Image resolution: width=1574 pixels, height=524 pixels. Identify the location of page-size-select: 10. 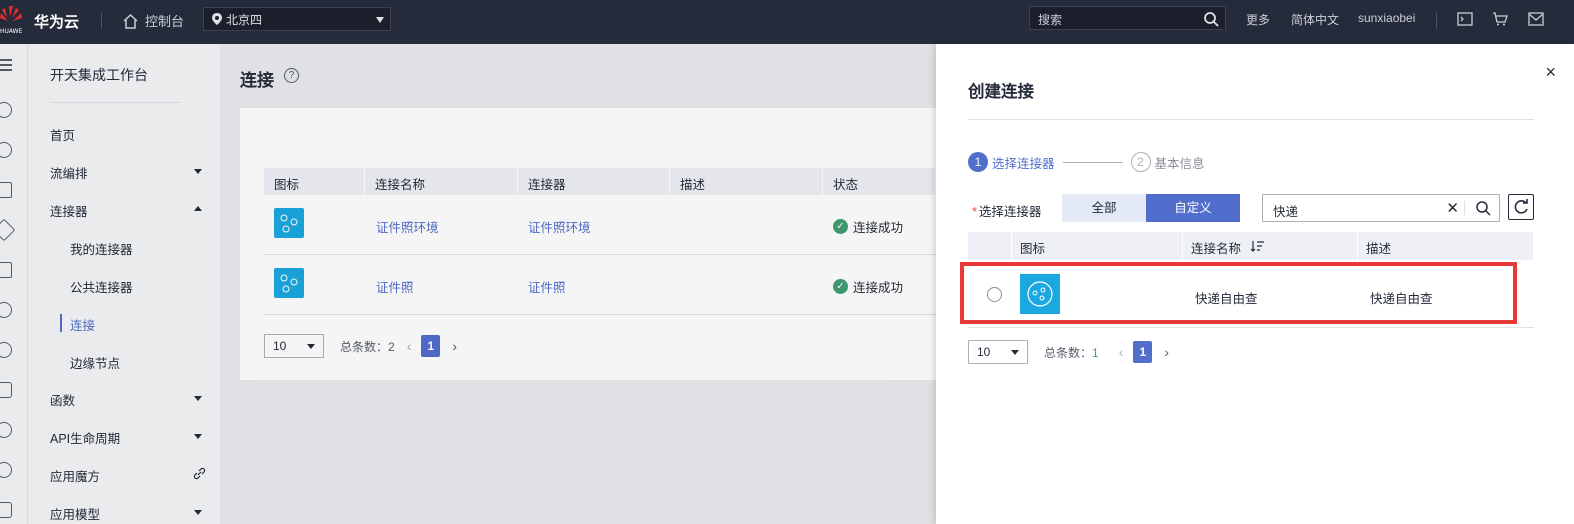
(998, 352).